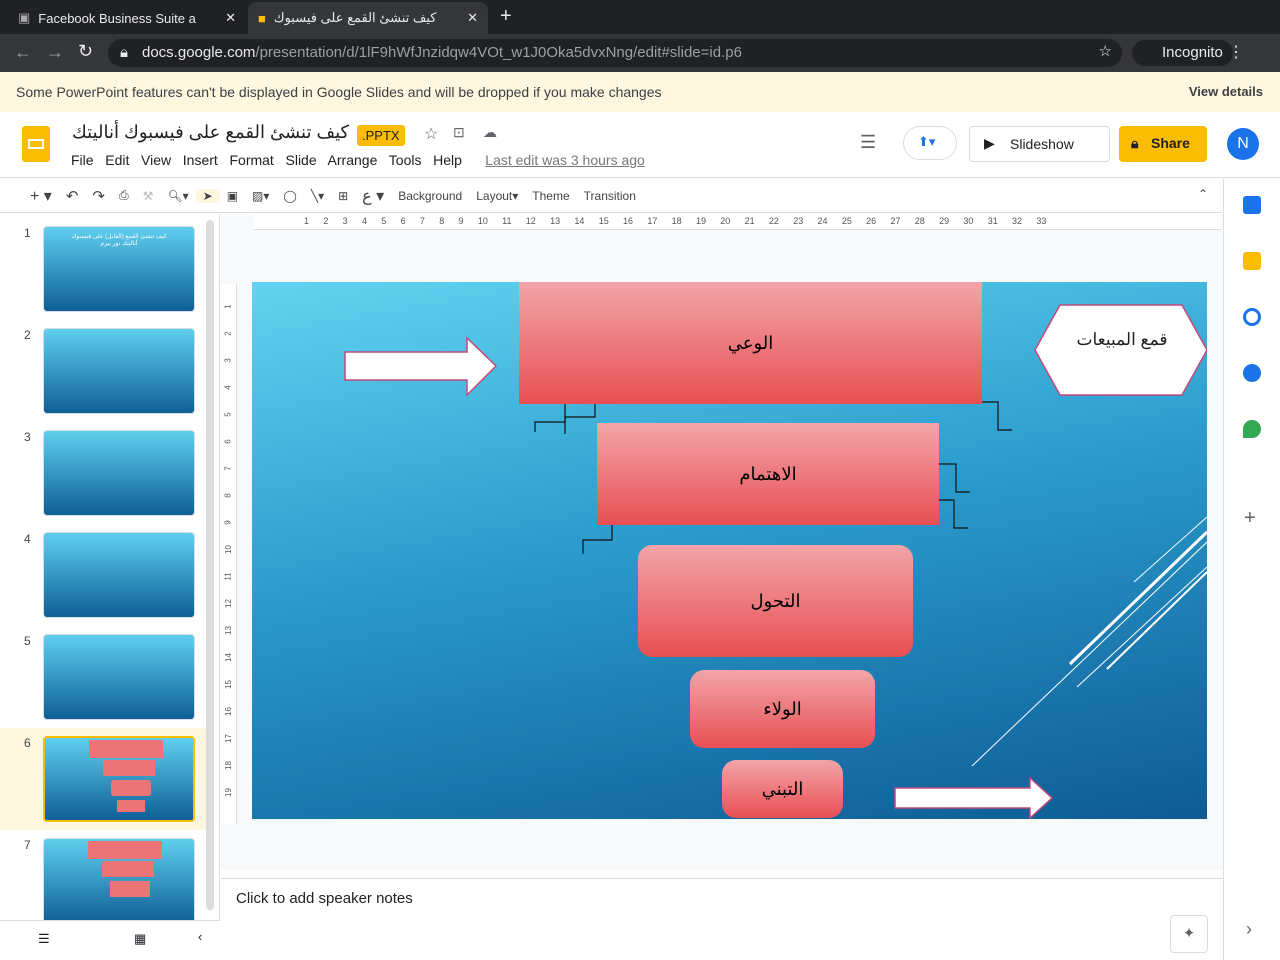 This screenshot has width=1280, height=960. I want to click on forward-icon: →, so click(55, 52).